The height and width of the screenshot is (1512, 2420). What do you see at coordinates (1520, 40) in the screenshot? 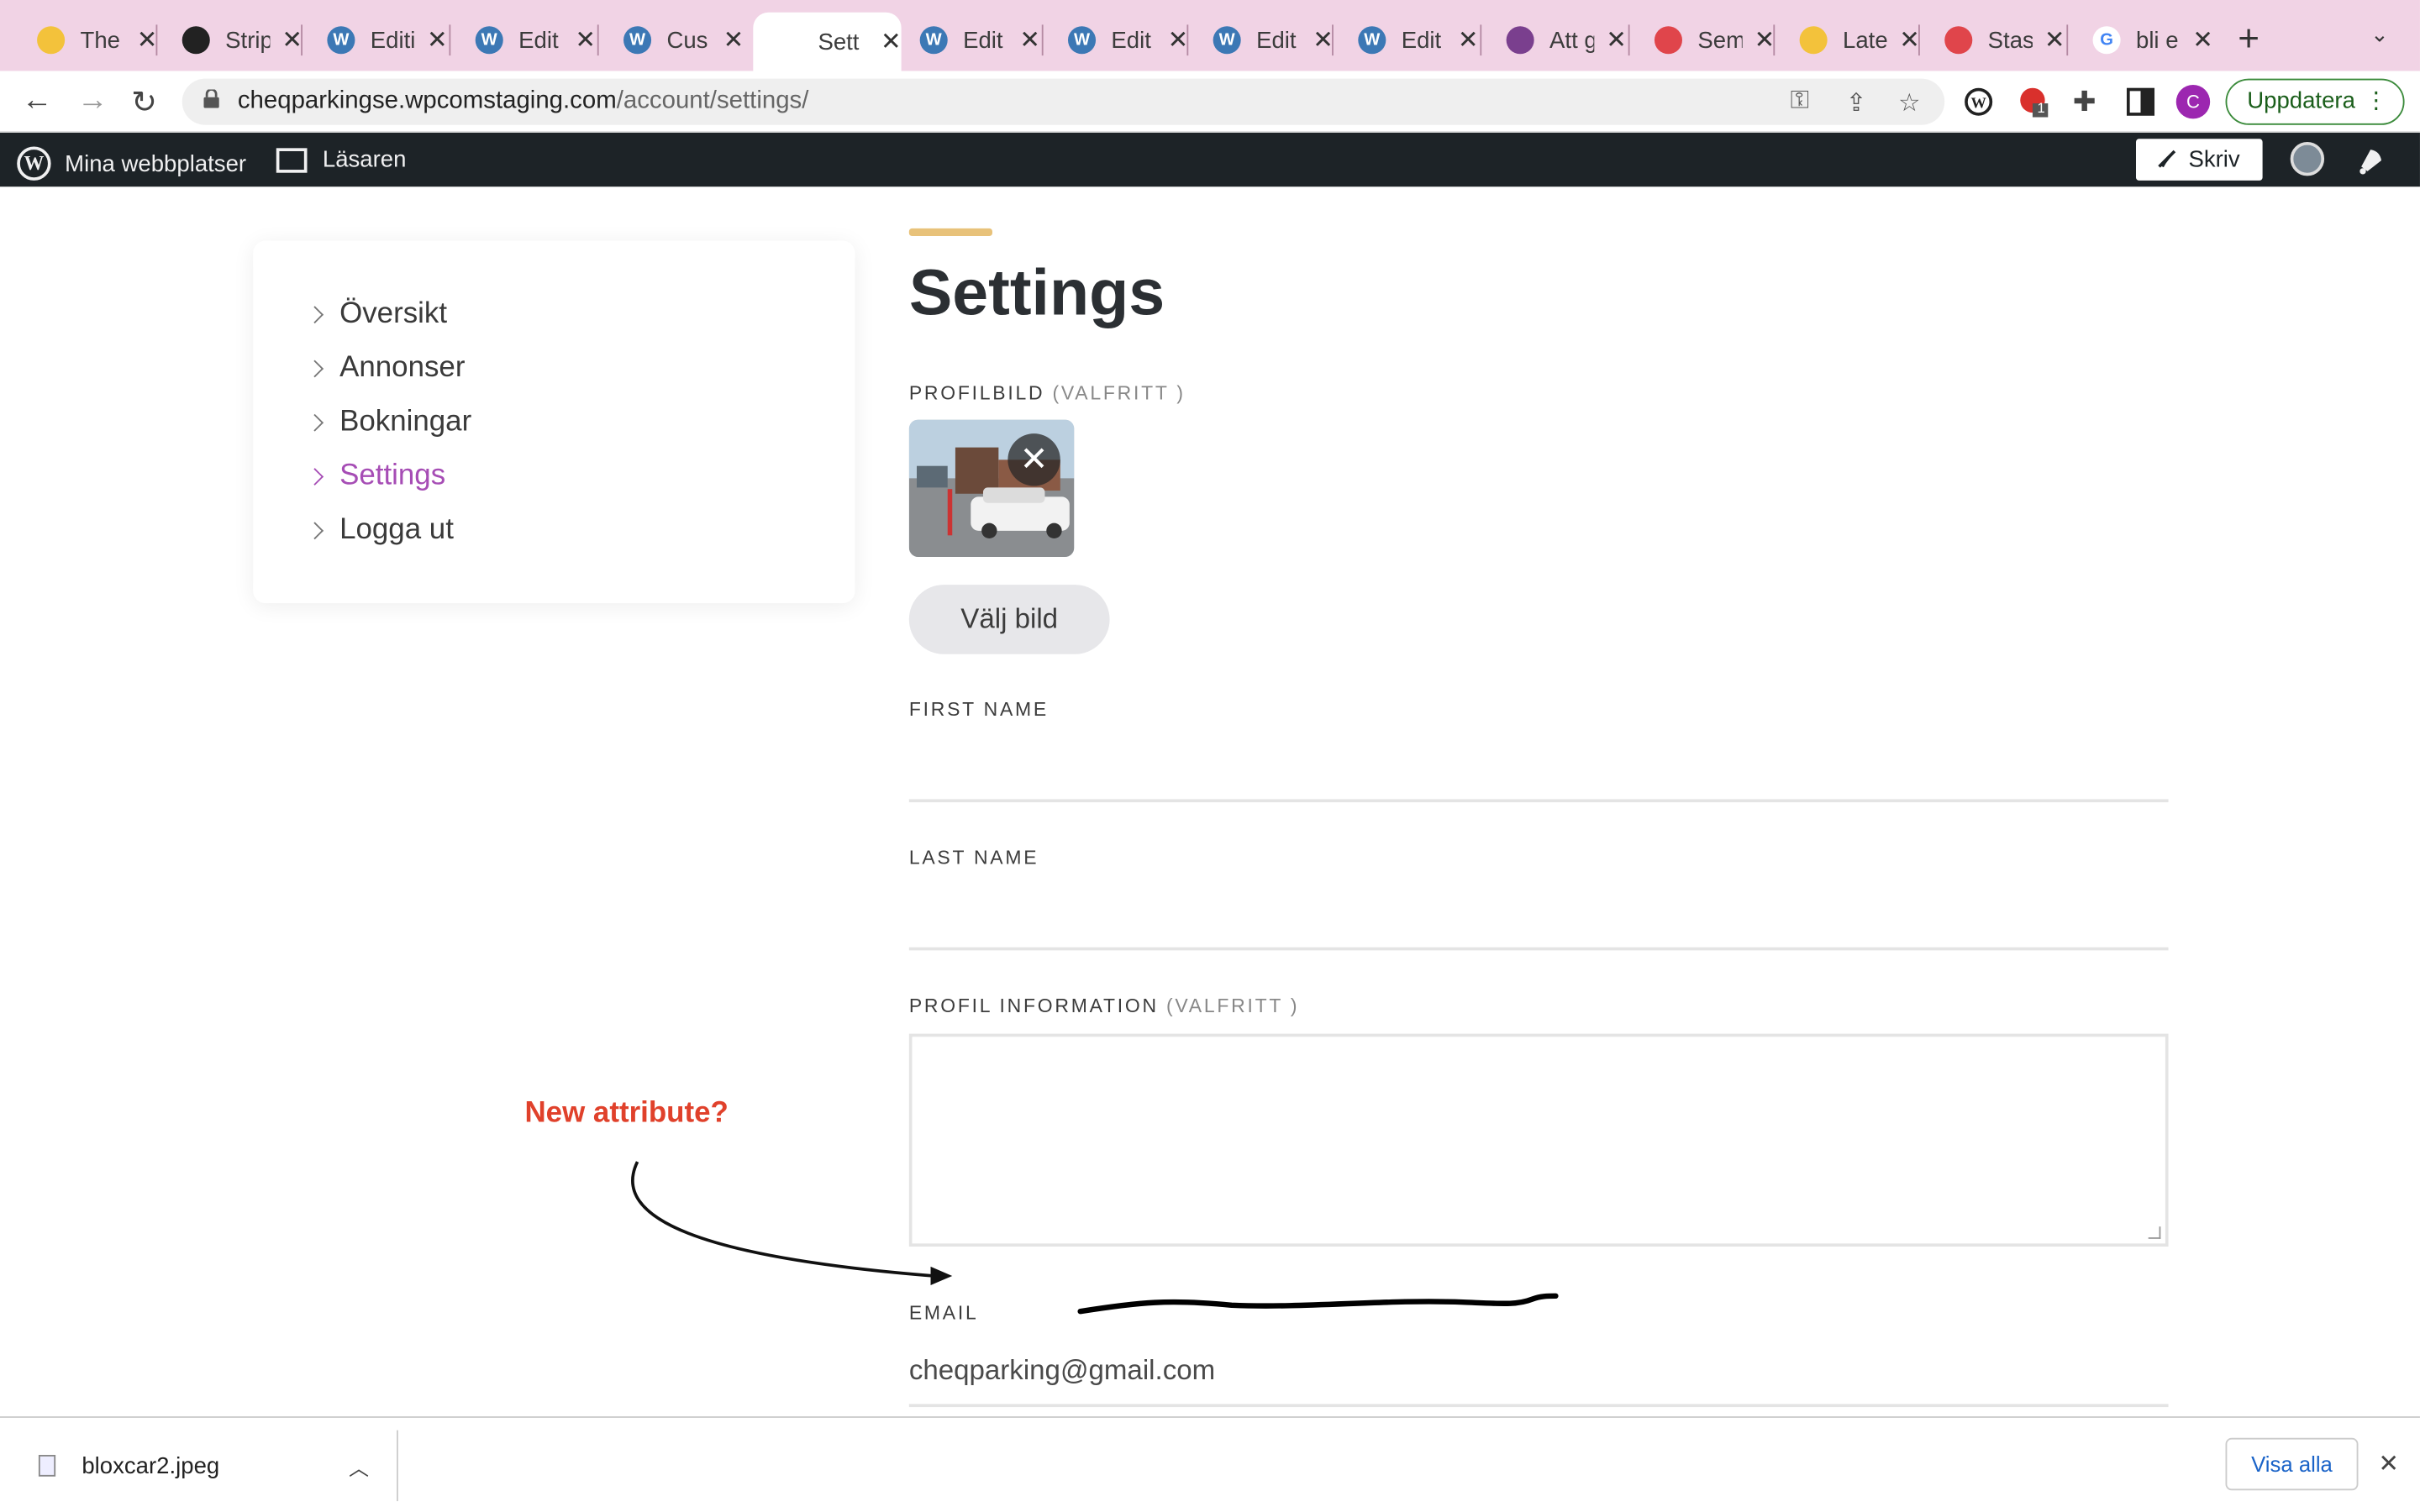
I see `trello-icon` at bounding box center [1520, 40].